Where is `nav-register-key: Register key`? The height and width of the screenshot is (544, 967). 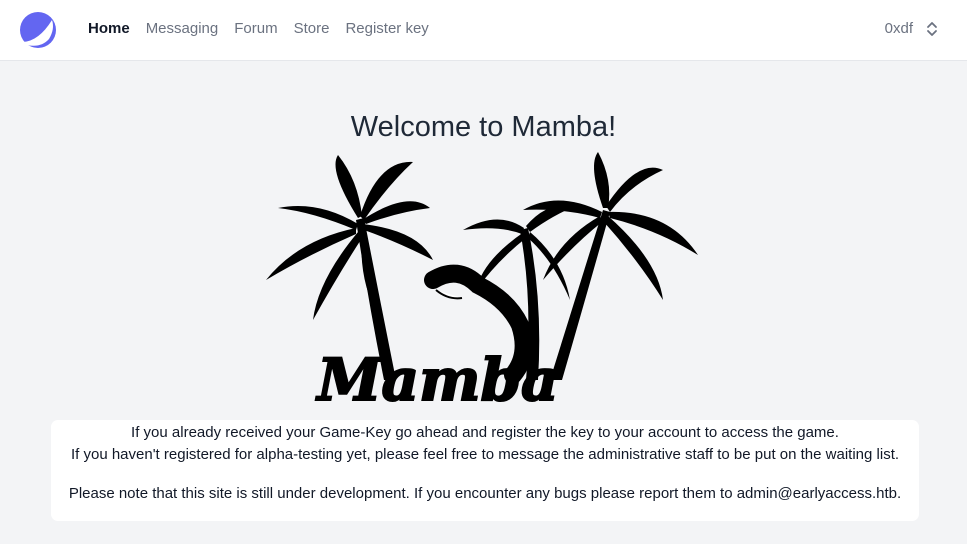 nav-register-key: Register key is located at coordinates (386, 29).